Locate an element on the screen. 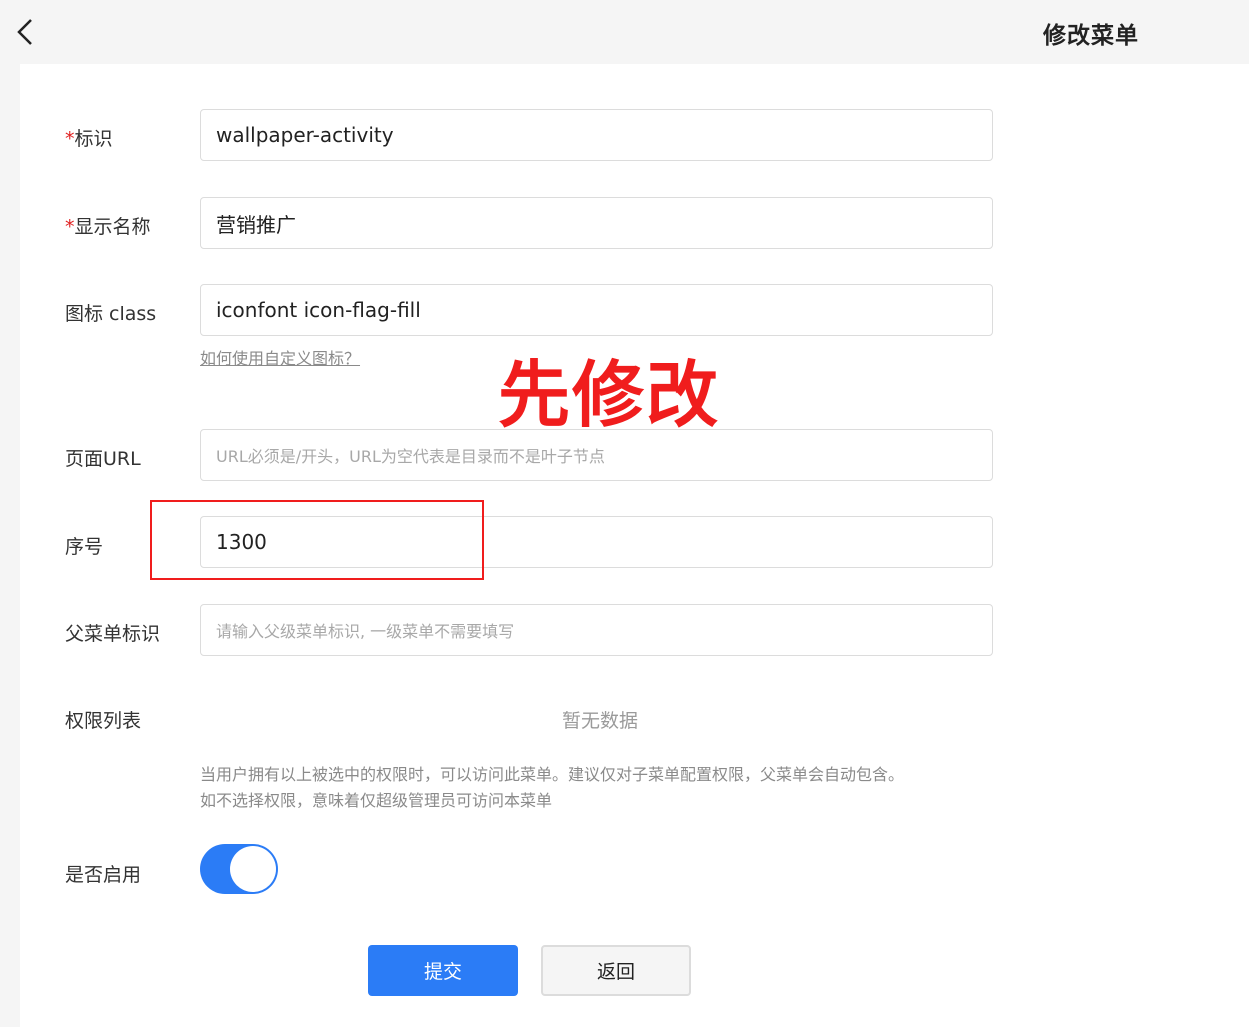 The width and height of the screenshot is (1249, 1027). enabled-toggle is located at coordinates (239, 869).